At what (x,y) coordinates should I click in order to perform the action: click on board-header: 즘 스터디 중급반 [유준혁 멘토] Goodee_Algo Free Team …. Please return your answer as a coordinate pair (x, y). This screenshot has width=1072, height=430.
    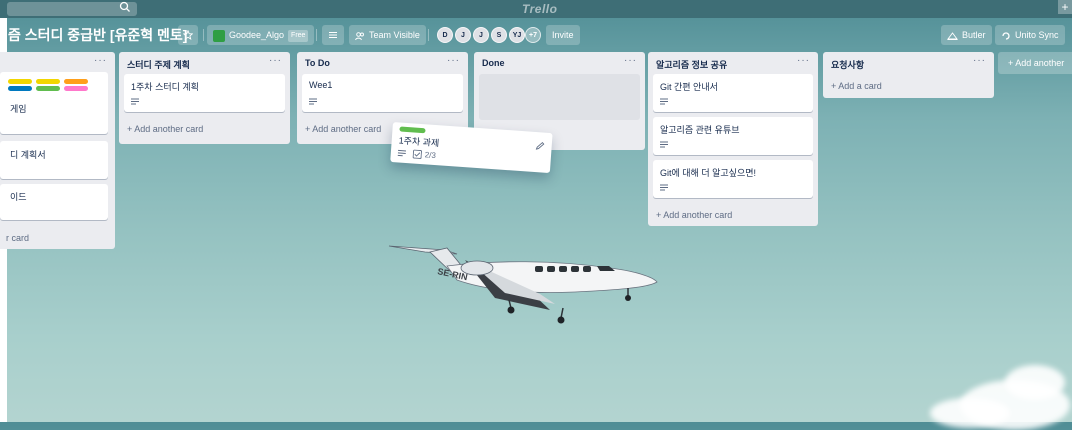
    Looking at the image, I should click on (536, 35).